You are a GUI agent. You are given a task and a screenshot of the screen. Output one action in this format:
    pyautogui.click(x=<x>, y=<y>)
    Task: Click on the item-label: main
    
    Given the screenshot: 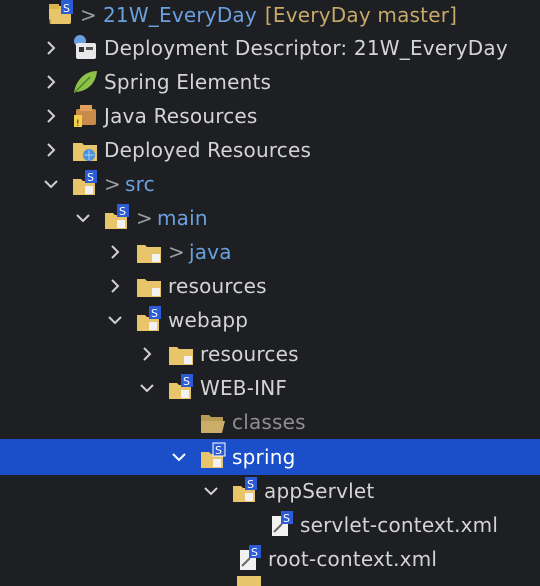 What is the action you would take?
    pyautogui.click(x=182, y=218)
    